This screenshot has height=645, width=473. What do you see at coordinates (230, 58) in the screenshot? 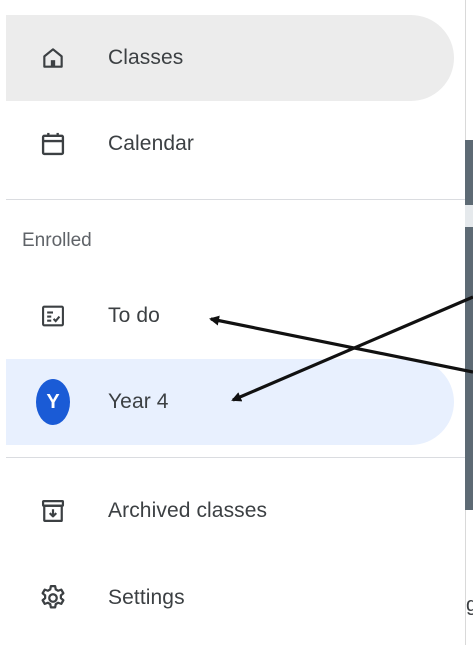
I see `sidebar-item-classes: Classes` at bounding box center [230, 58].